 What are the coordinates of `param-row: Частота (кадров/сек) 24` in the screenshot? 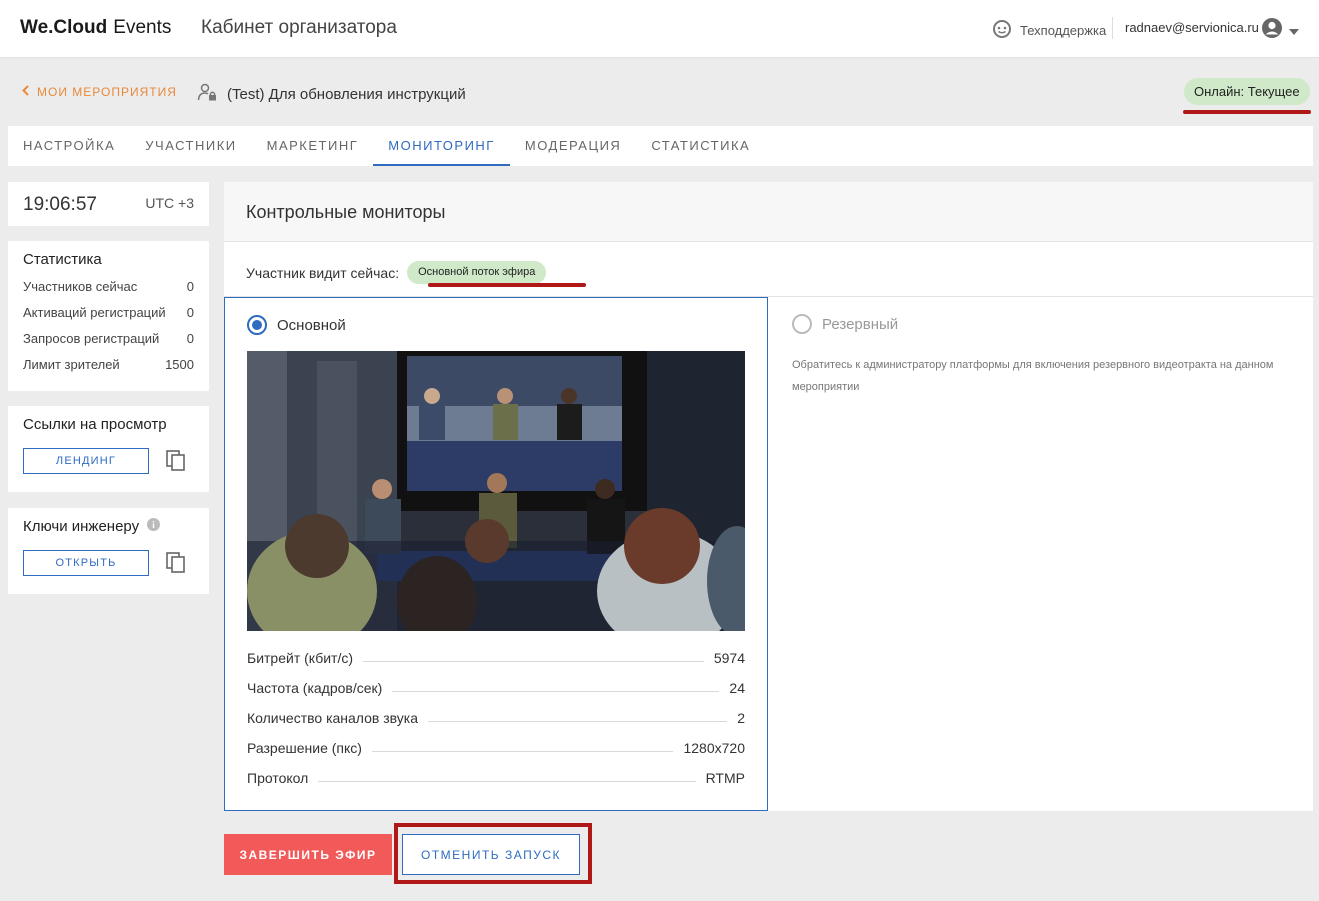 It's located at (496, 688).